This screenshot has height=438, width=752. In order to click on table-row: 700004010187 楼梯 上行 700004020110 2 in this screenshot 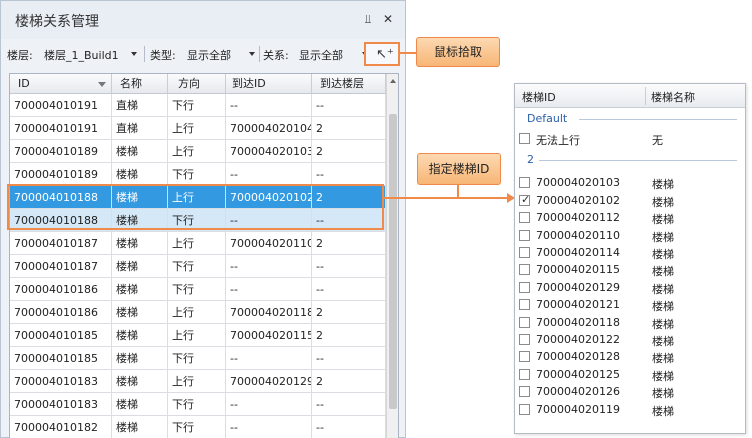, I will do `click(198, 243)`.